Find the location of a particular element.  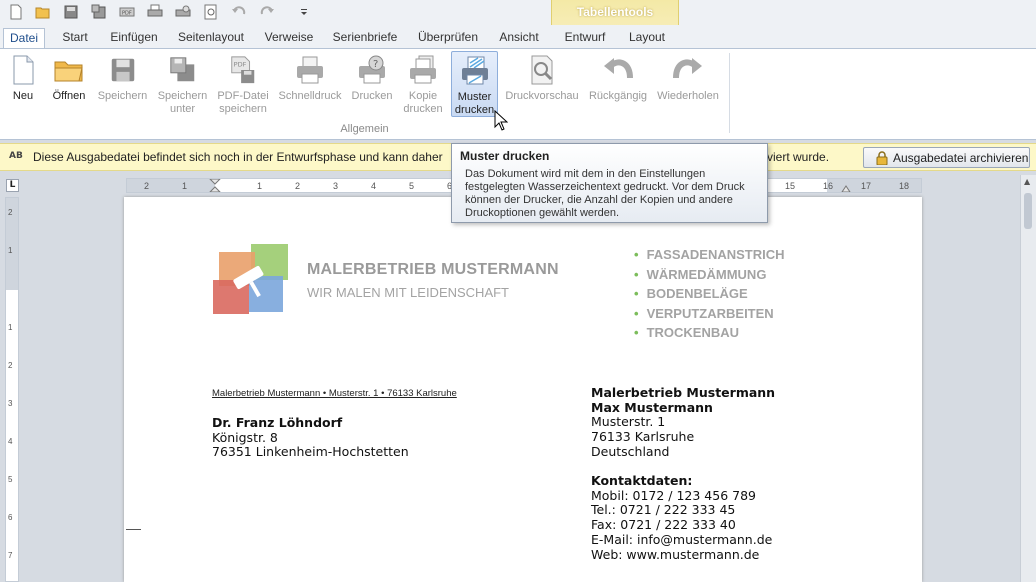

pdf-save-icon: PDF is located at coordinates (243, 70).